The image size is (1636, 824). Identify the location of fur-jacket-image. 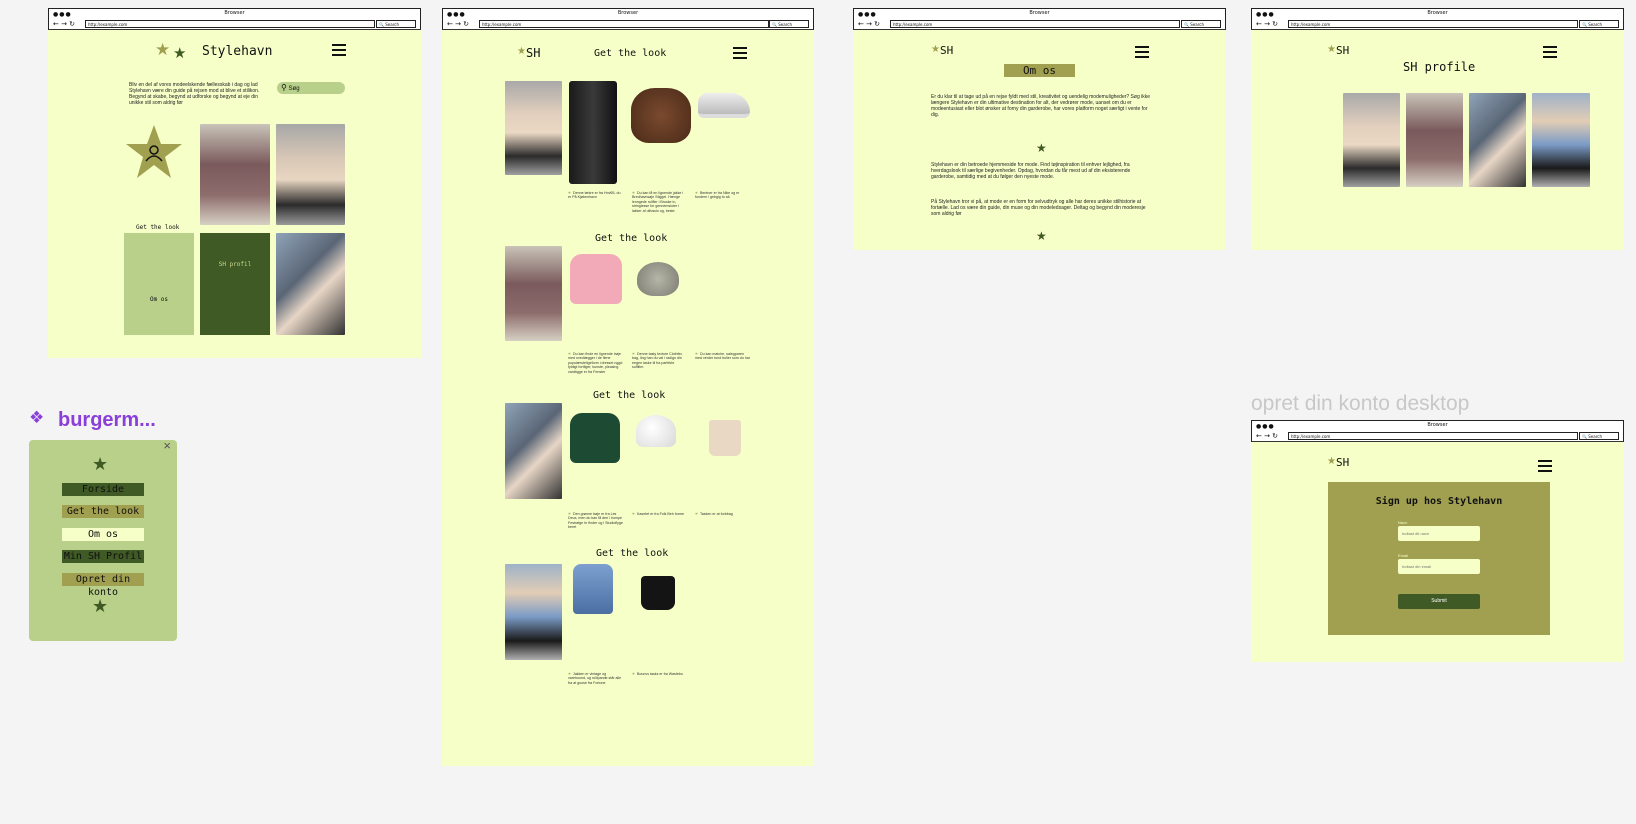
(661, 115).